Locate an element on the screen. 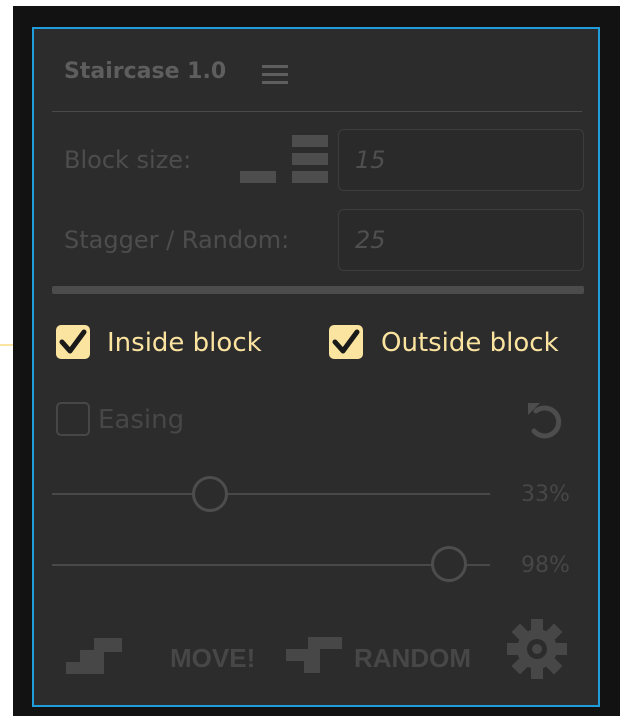 The width and height of the screenshot is (627, 725). slider-1-knob is located at coordinates (210, 494).